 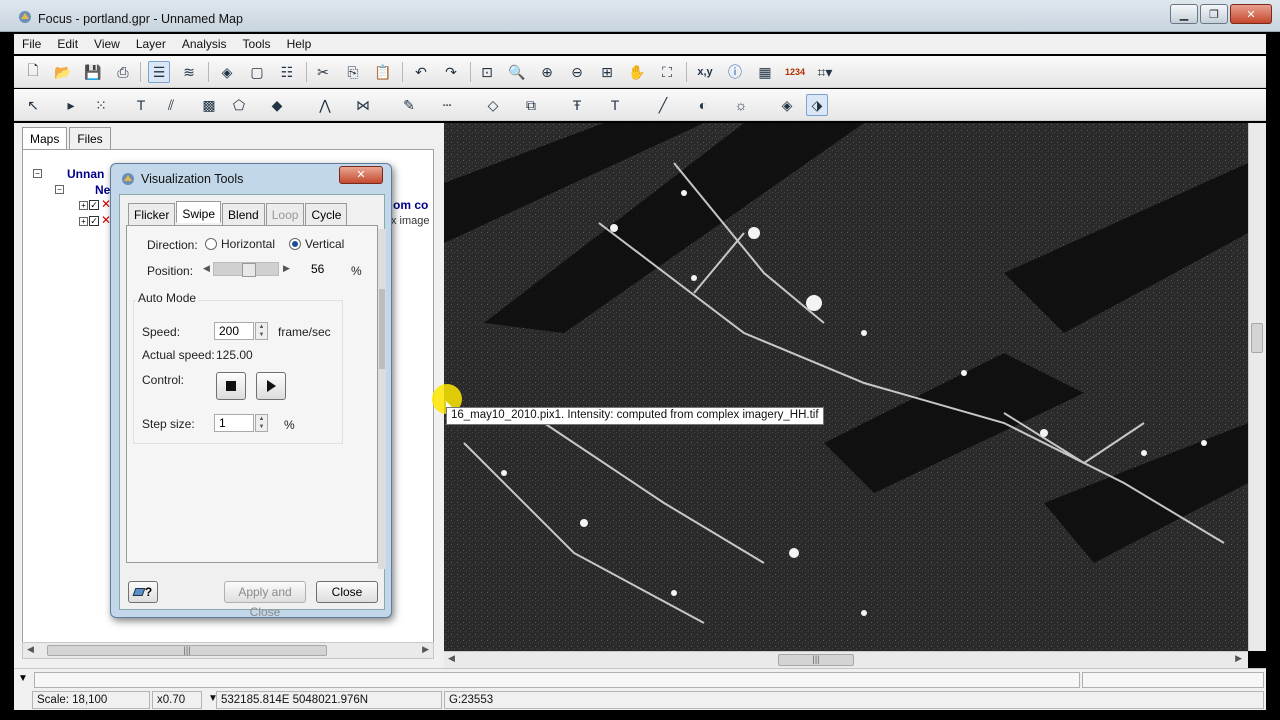 What do you see at coordinates (85, 174) in the screenshot?
I see `tree-root-map: Unnan` at bounding box center [85, 174].